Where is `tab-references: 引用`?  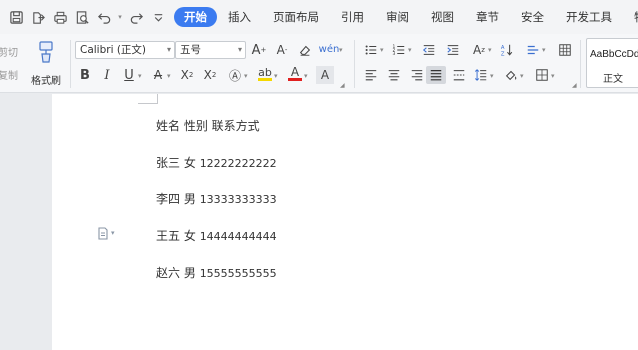
tab-references: 引用 is located at coordinates (352, 17).